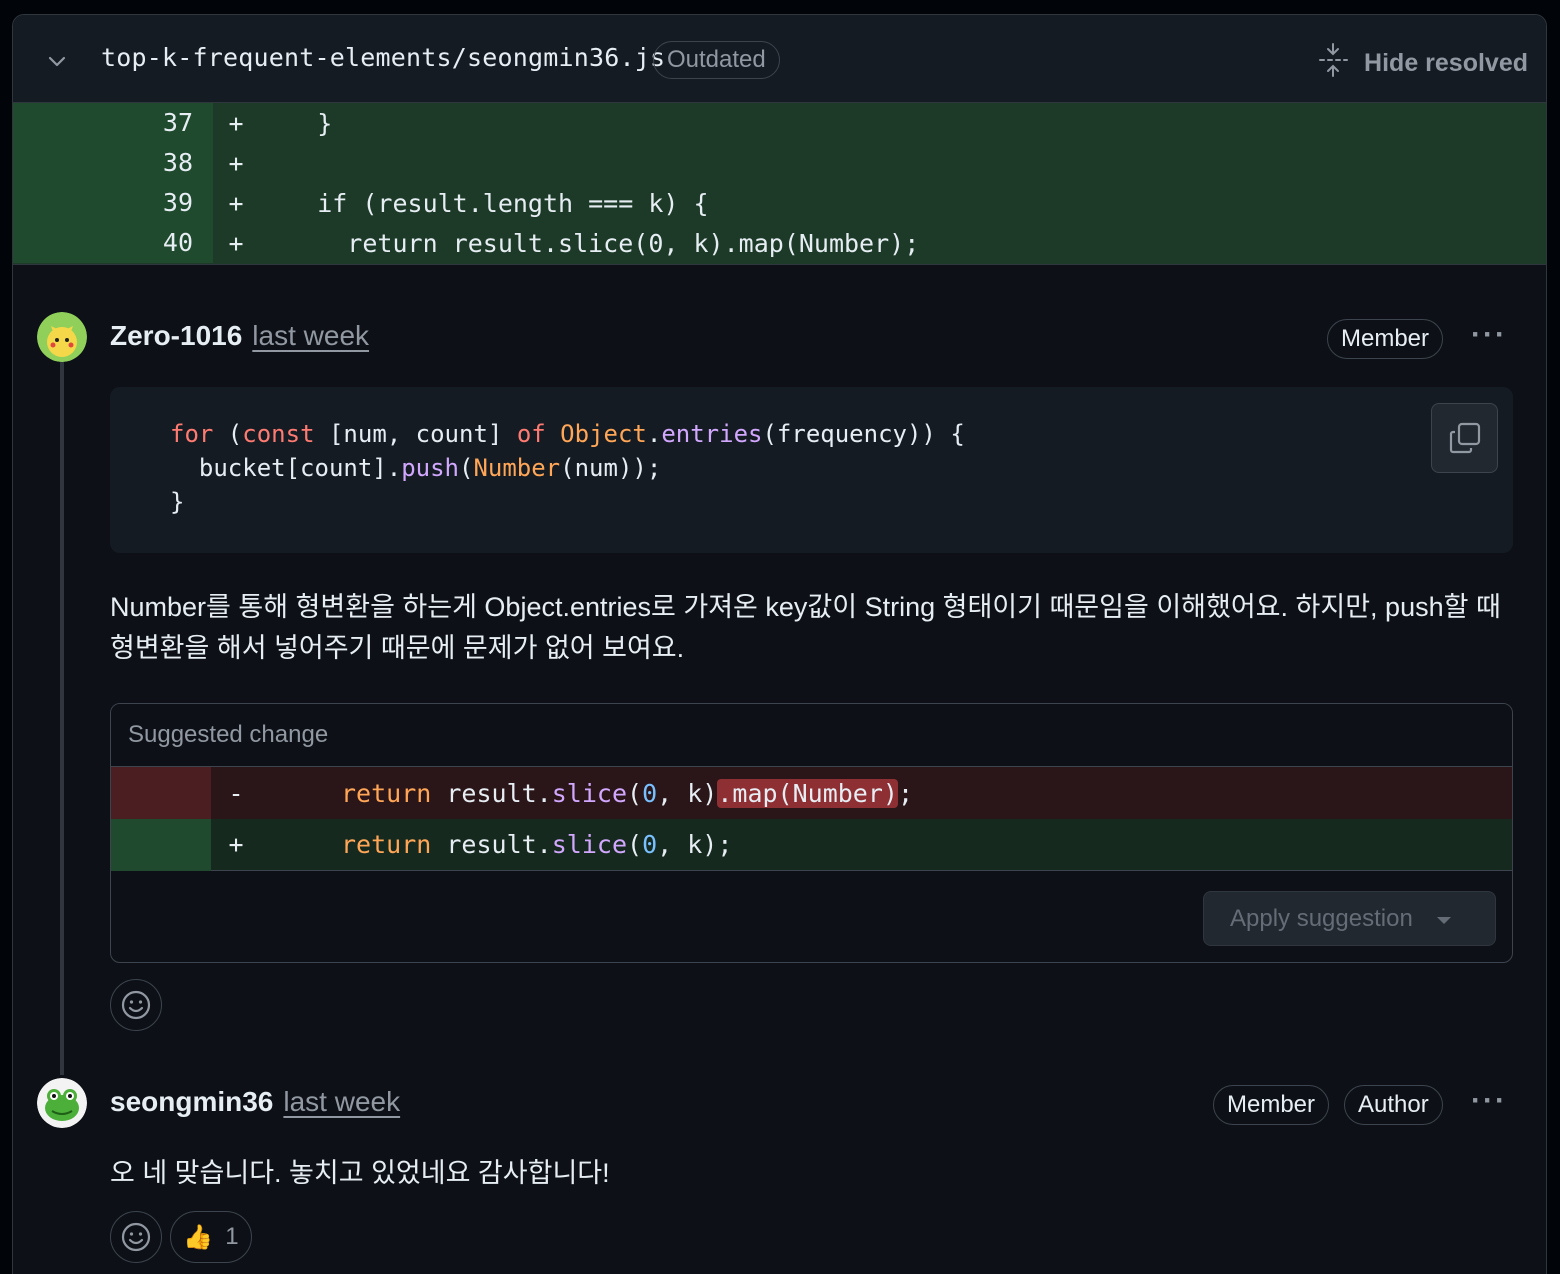 This screenshot has height=1274, width=1560. What do you see at coordinates (779, 123) in the screenshot?
I see `diff-line: 37 + }` at bounding box center [779, 123].